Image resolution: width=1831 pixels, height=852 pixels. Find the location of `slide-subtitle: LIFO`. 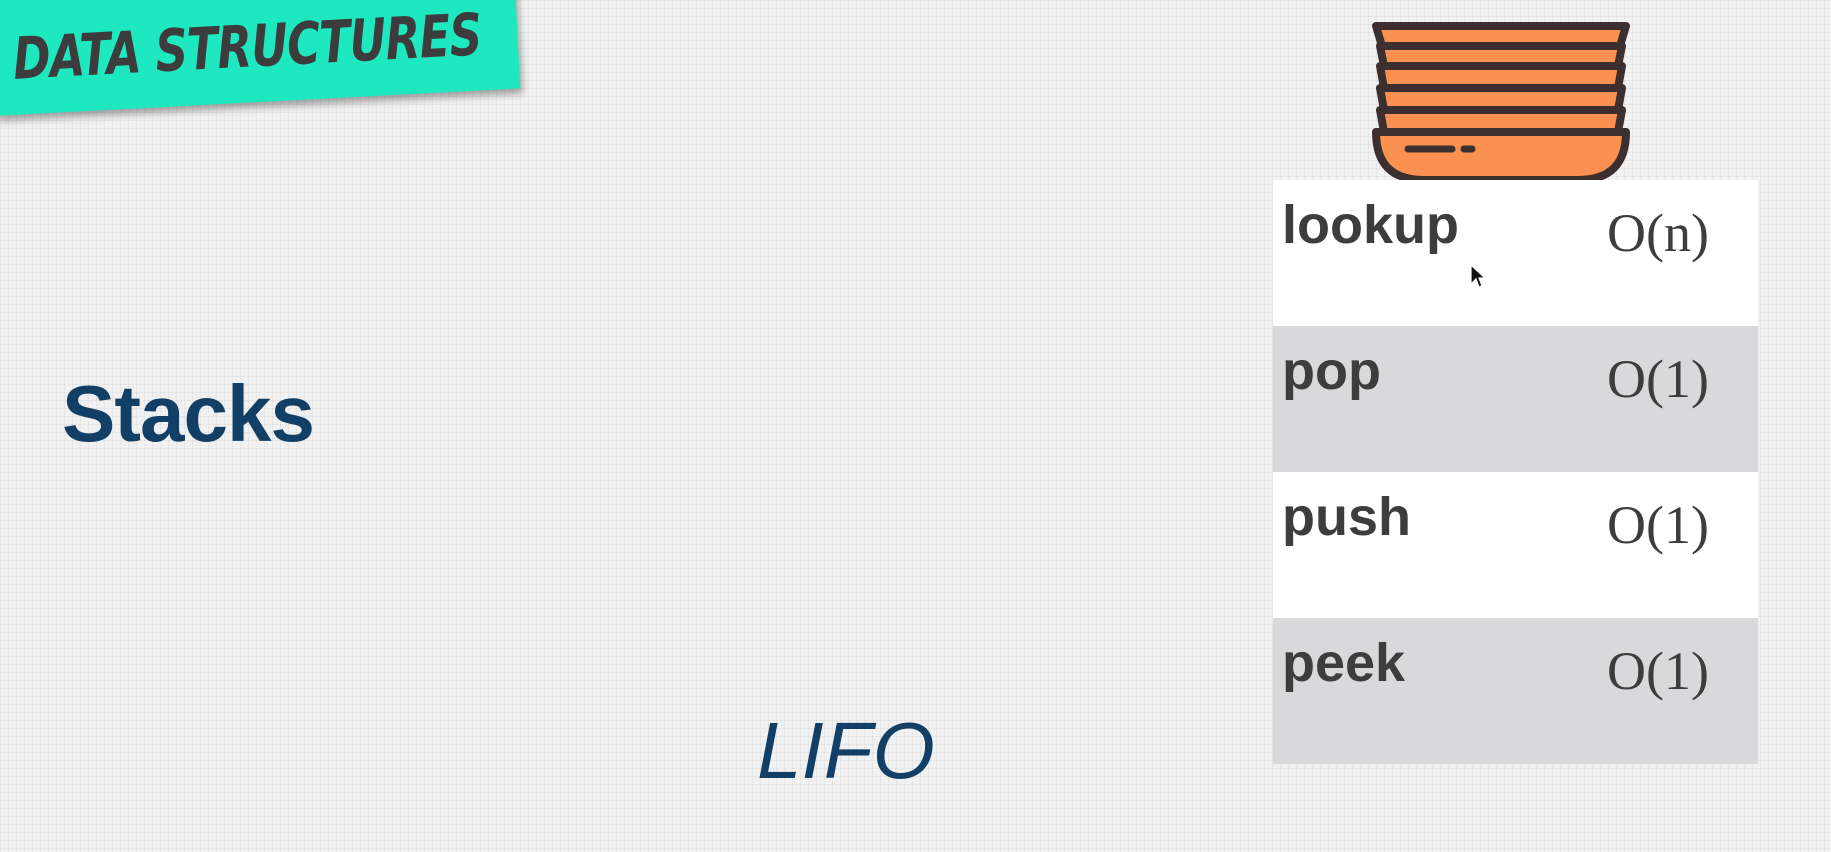

slide-subtitle: LIFO is located at coordinates (846, 750).